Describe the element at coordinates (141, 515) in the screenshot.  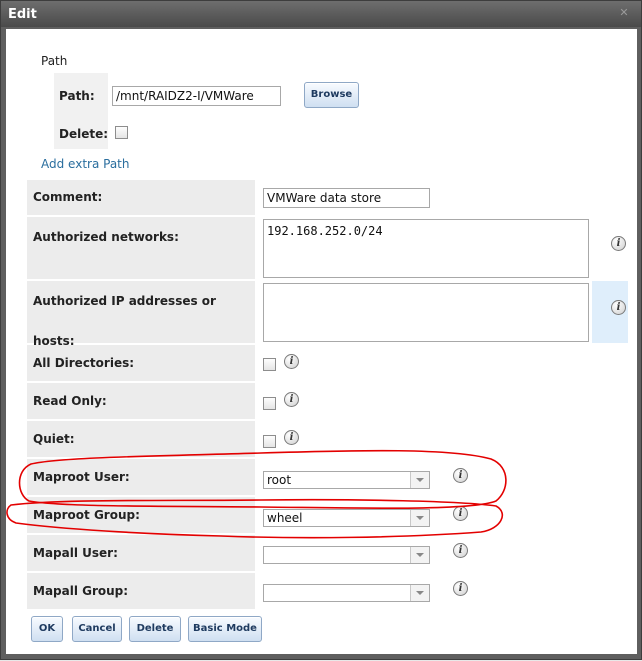
I see `maproot-group-label: Maproot Group:` at that location.